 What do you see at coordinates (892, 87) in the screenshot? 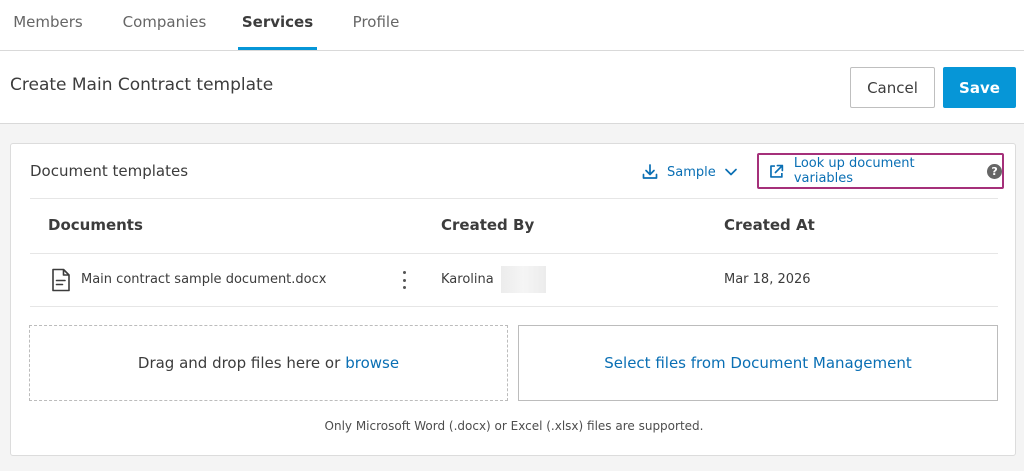
I see `cancel-button: Cancel` at bounding box center [892, 87].